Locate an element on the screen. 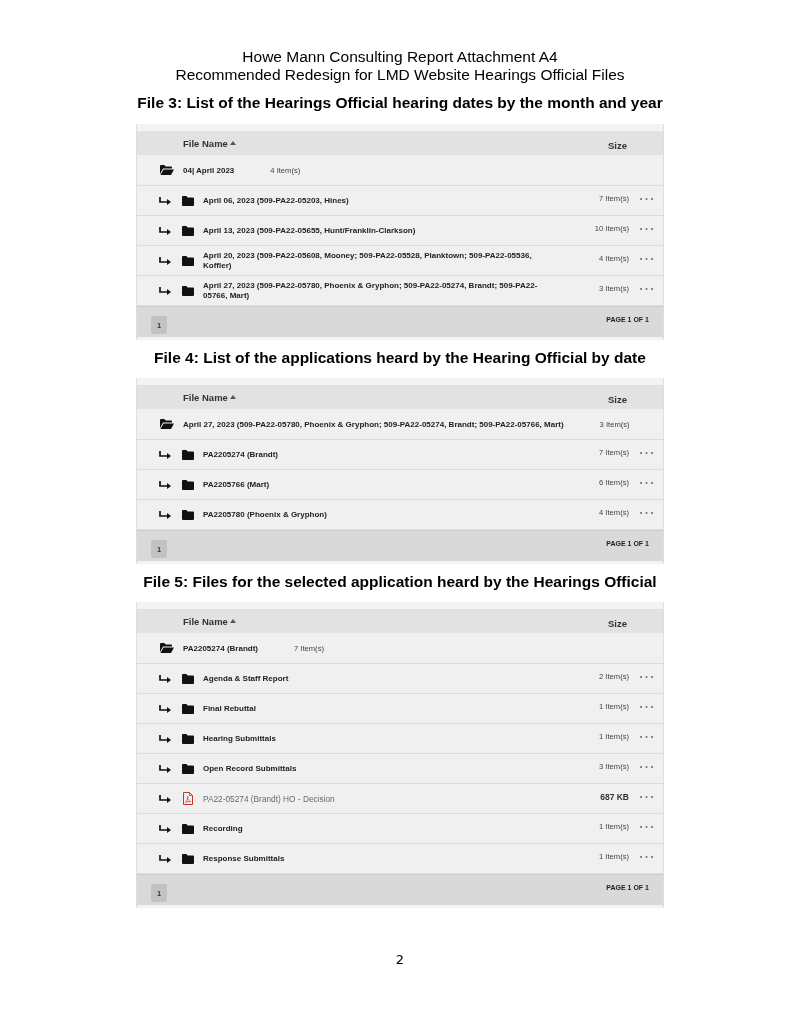 Image resolution: width=800 pixels, height=1035 pixels. folder-link: April 20, 2023 (509-PA22-05608, Mooney; 509-PA22-05528, Planktown; 509-PA22-05536, Koffler) is located at coordinates (385, 260).